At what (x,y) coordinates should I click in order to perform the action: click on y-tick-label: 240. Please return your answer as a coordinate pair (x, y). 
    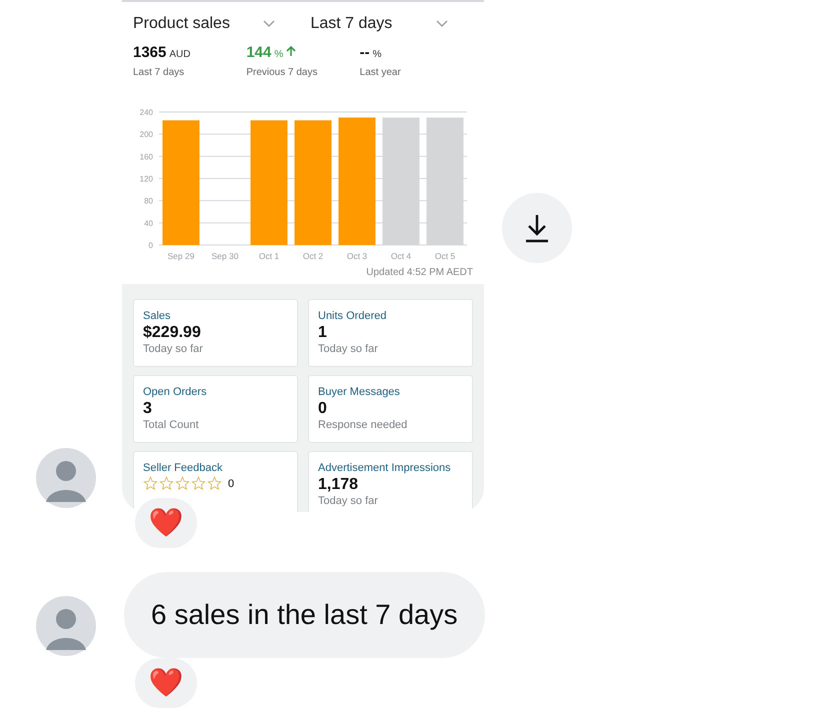
    Looking at the image, I should click on (146, 112).